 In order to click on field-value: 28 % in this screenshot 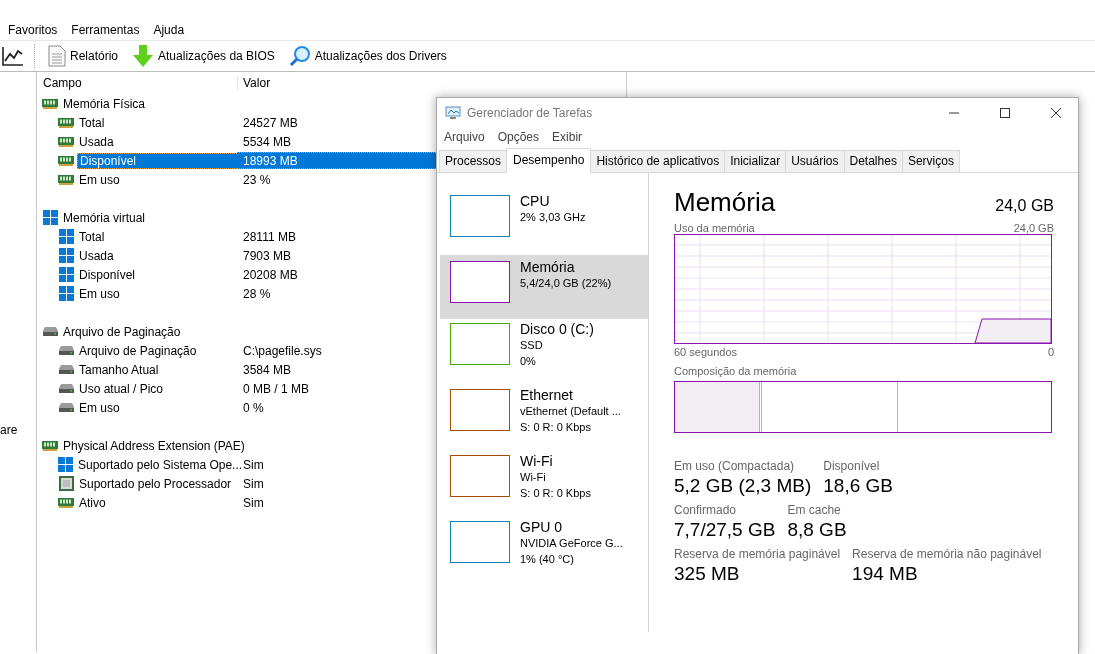, I will do `click(257, 293)`.